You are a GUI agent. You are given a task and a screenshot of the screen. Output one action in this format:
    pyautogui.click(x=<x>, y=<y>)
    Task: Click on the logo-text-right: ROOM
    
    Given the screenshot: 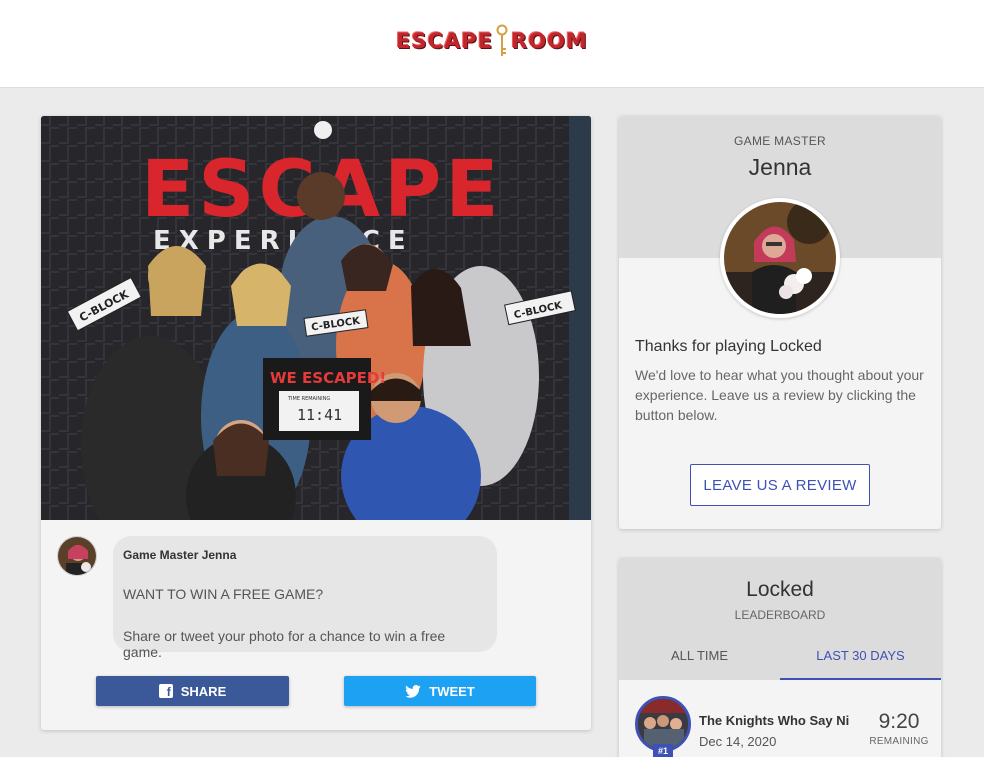 What is the action you would take?
    pyautogui.click(x=549, y=40)
    